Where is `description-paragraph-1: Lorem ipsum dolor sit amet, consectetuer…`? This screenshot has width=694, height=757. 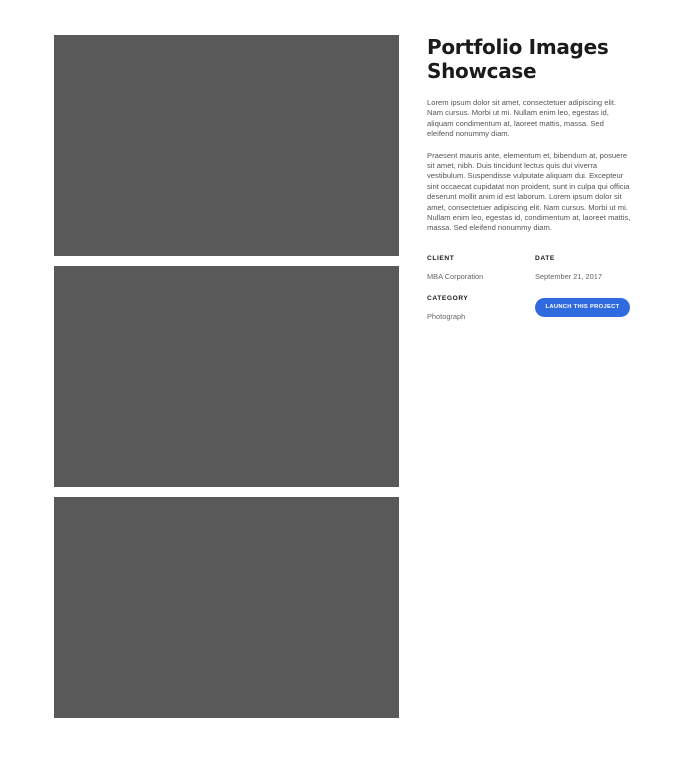
description-paragraph-1: Lorem ipsum dolor sit amet, consectetuer… is located at coordinates (522, 118).